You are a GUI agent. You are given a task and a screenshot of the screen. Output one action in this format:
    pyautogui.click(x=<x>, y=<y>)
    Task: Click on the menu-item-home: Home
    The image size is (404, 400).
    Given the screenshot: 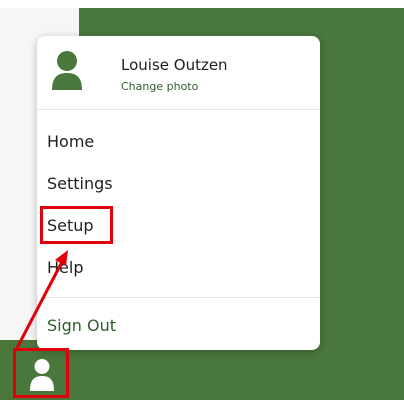 What is the action you would take?
    pyautogui.click(x=70, y=141)
    